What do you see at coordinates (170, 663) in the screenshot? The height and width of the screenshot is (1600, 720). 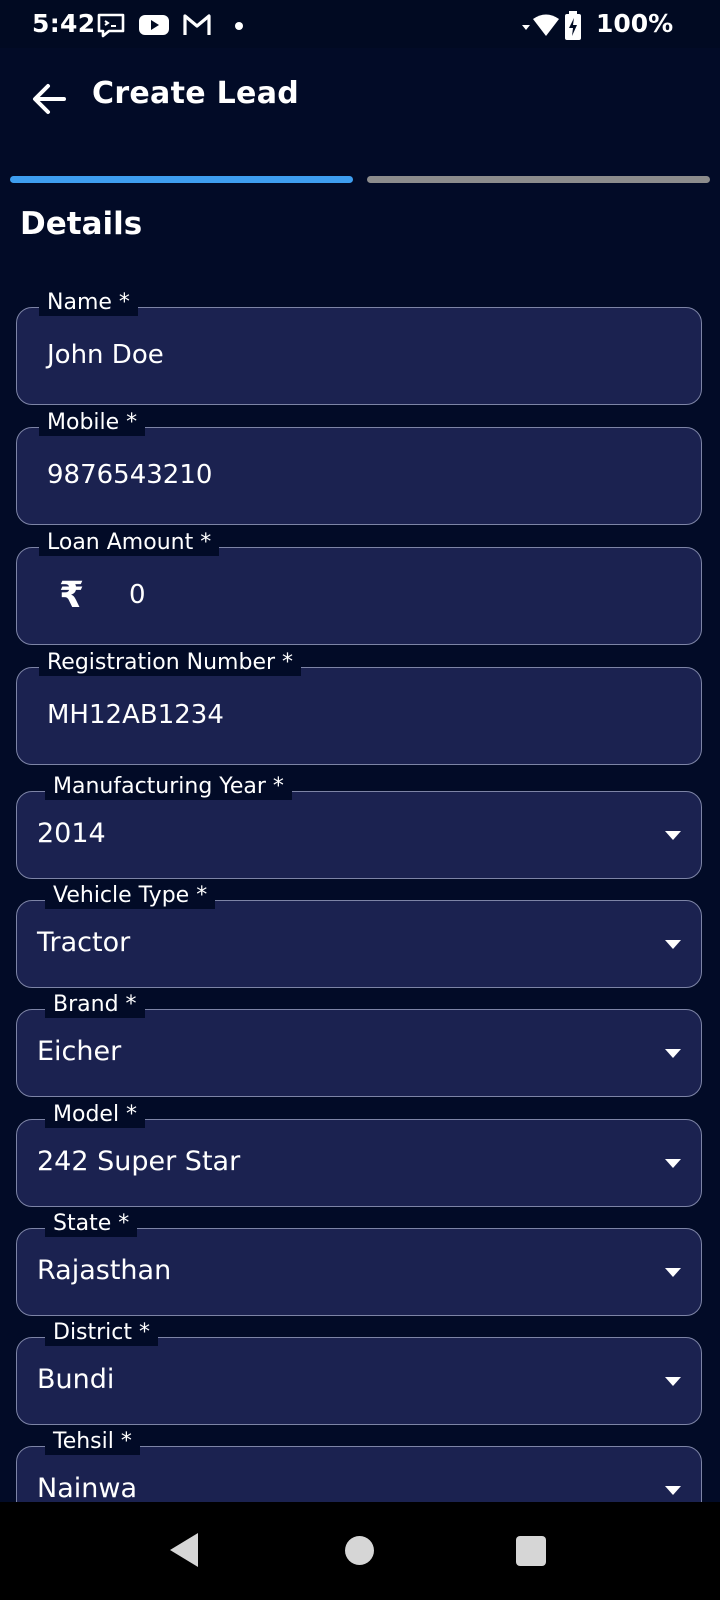 I see `registration-number-label: Registration Number *` at bounding box center [170, 663].